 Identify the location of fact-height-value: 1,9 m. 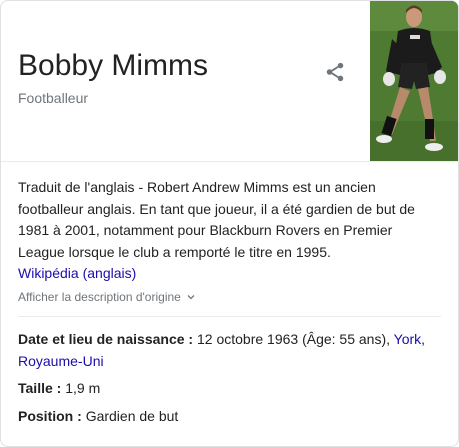
(83, 388).